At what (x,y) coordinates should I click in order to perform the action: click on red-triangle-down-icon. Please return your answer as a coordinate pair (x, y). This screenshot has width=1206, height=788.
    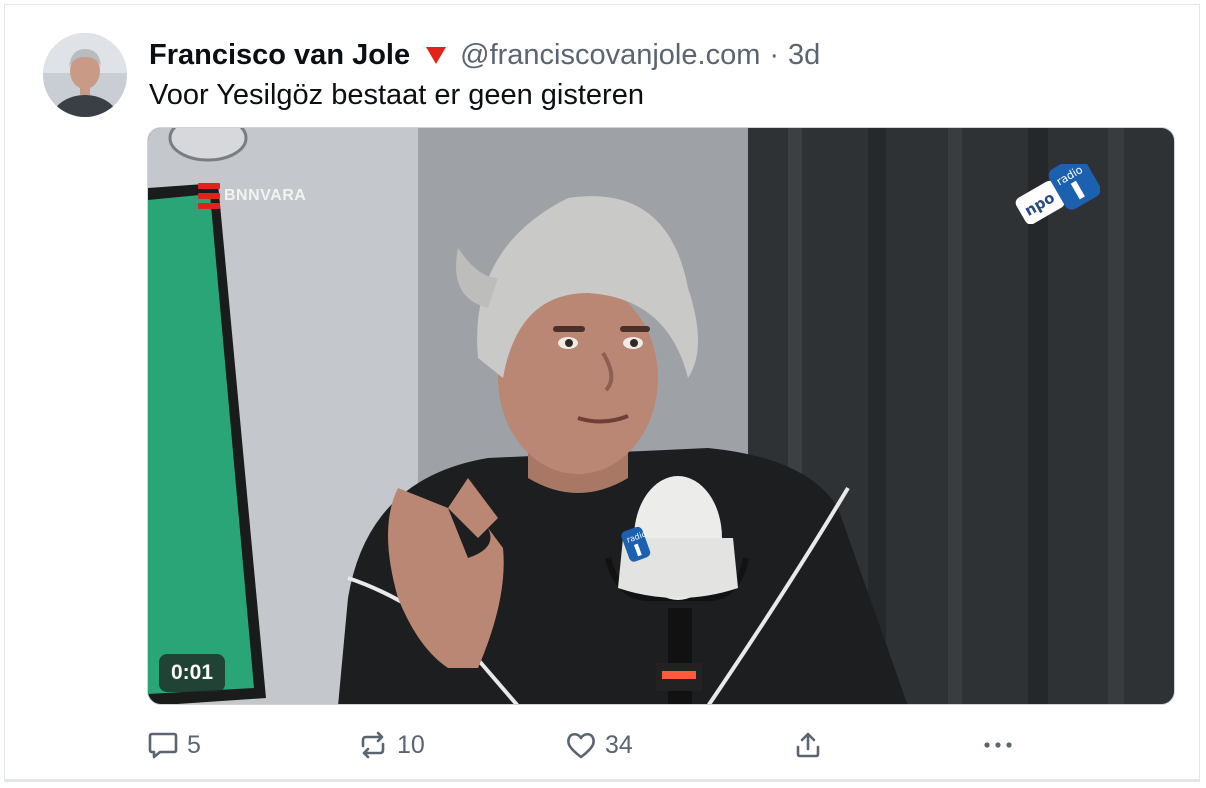
    Looking at the image, I should click on (436, 55).